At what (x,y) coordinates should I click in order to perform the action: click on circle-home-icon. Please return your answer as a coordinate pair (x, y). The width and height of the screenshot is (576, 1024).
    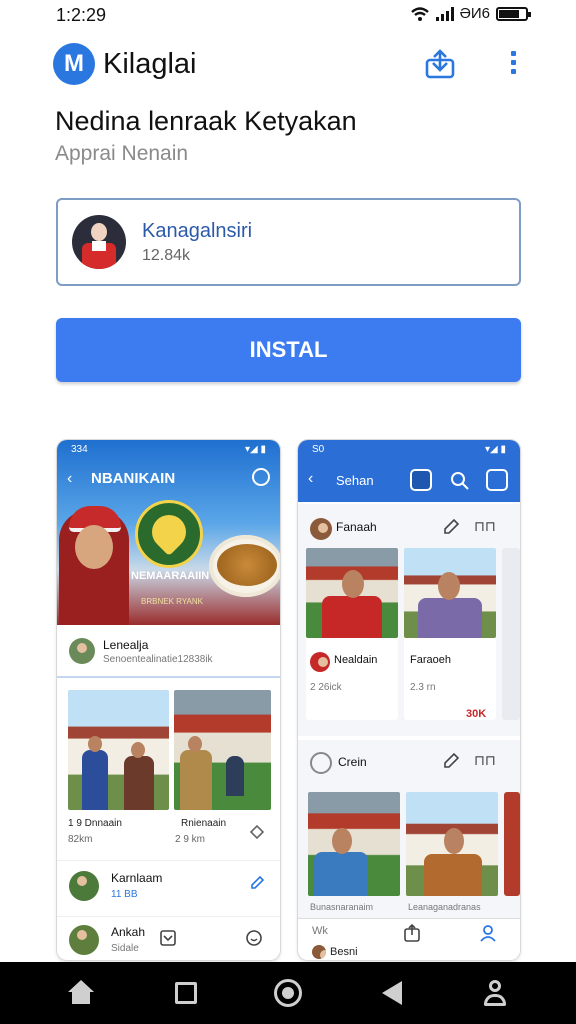
    Looking at the image, I should click on (288, 993).